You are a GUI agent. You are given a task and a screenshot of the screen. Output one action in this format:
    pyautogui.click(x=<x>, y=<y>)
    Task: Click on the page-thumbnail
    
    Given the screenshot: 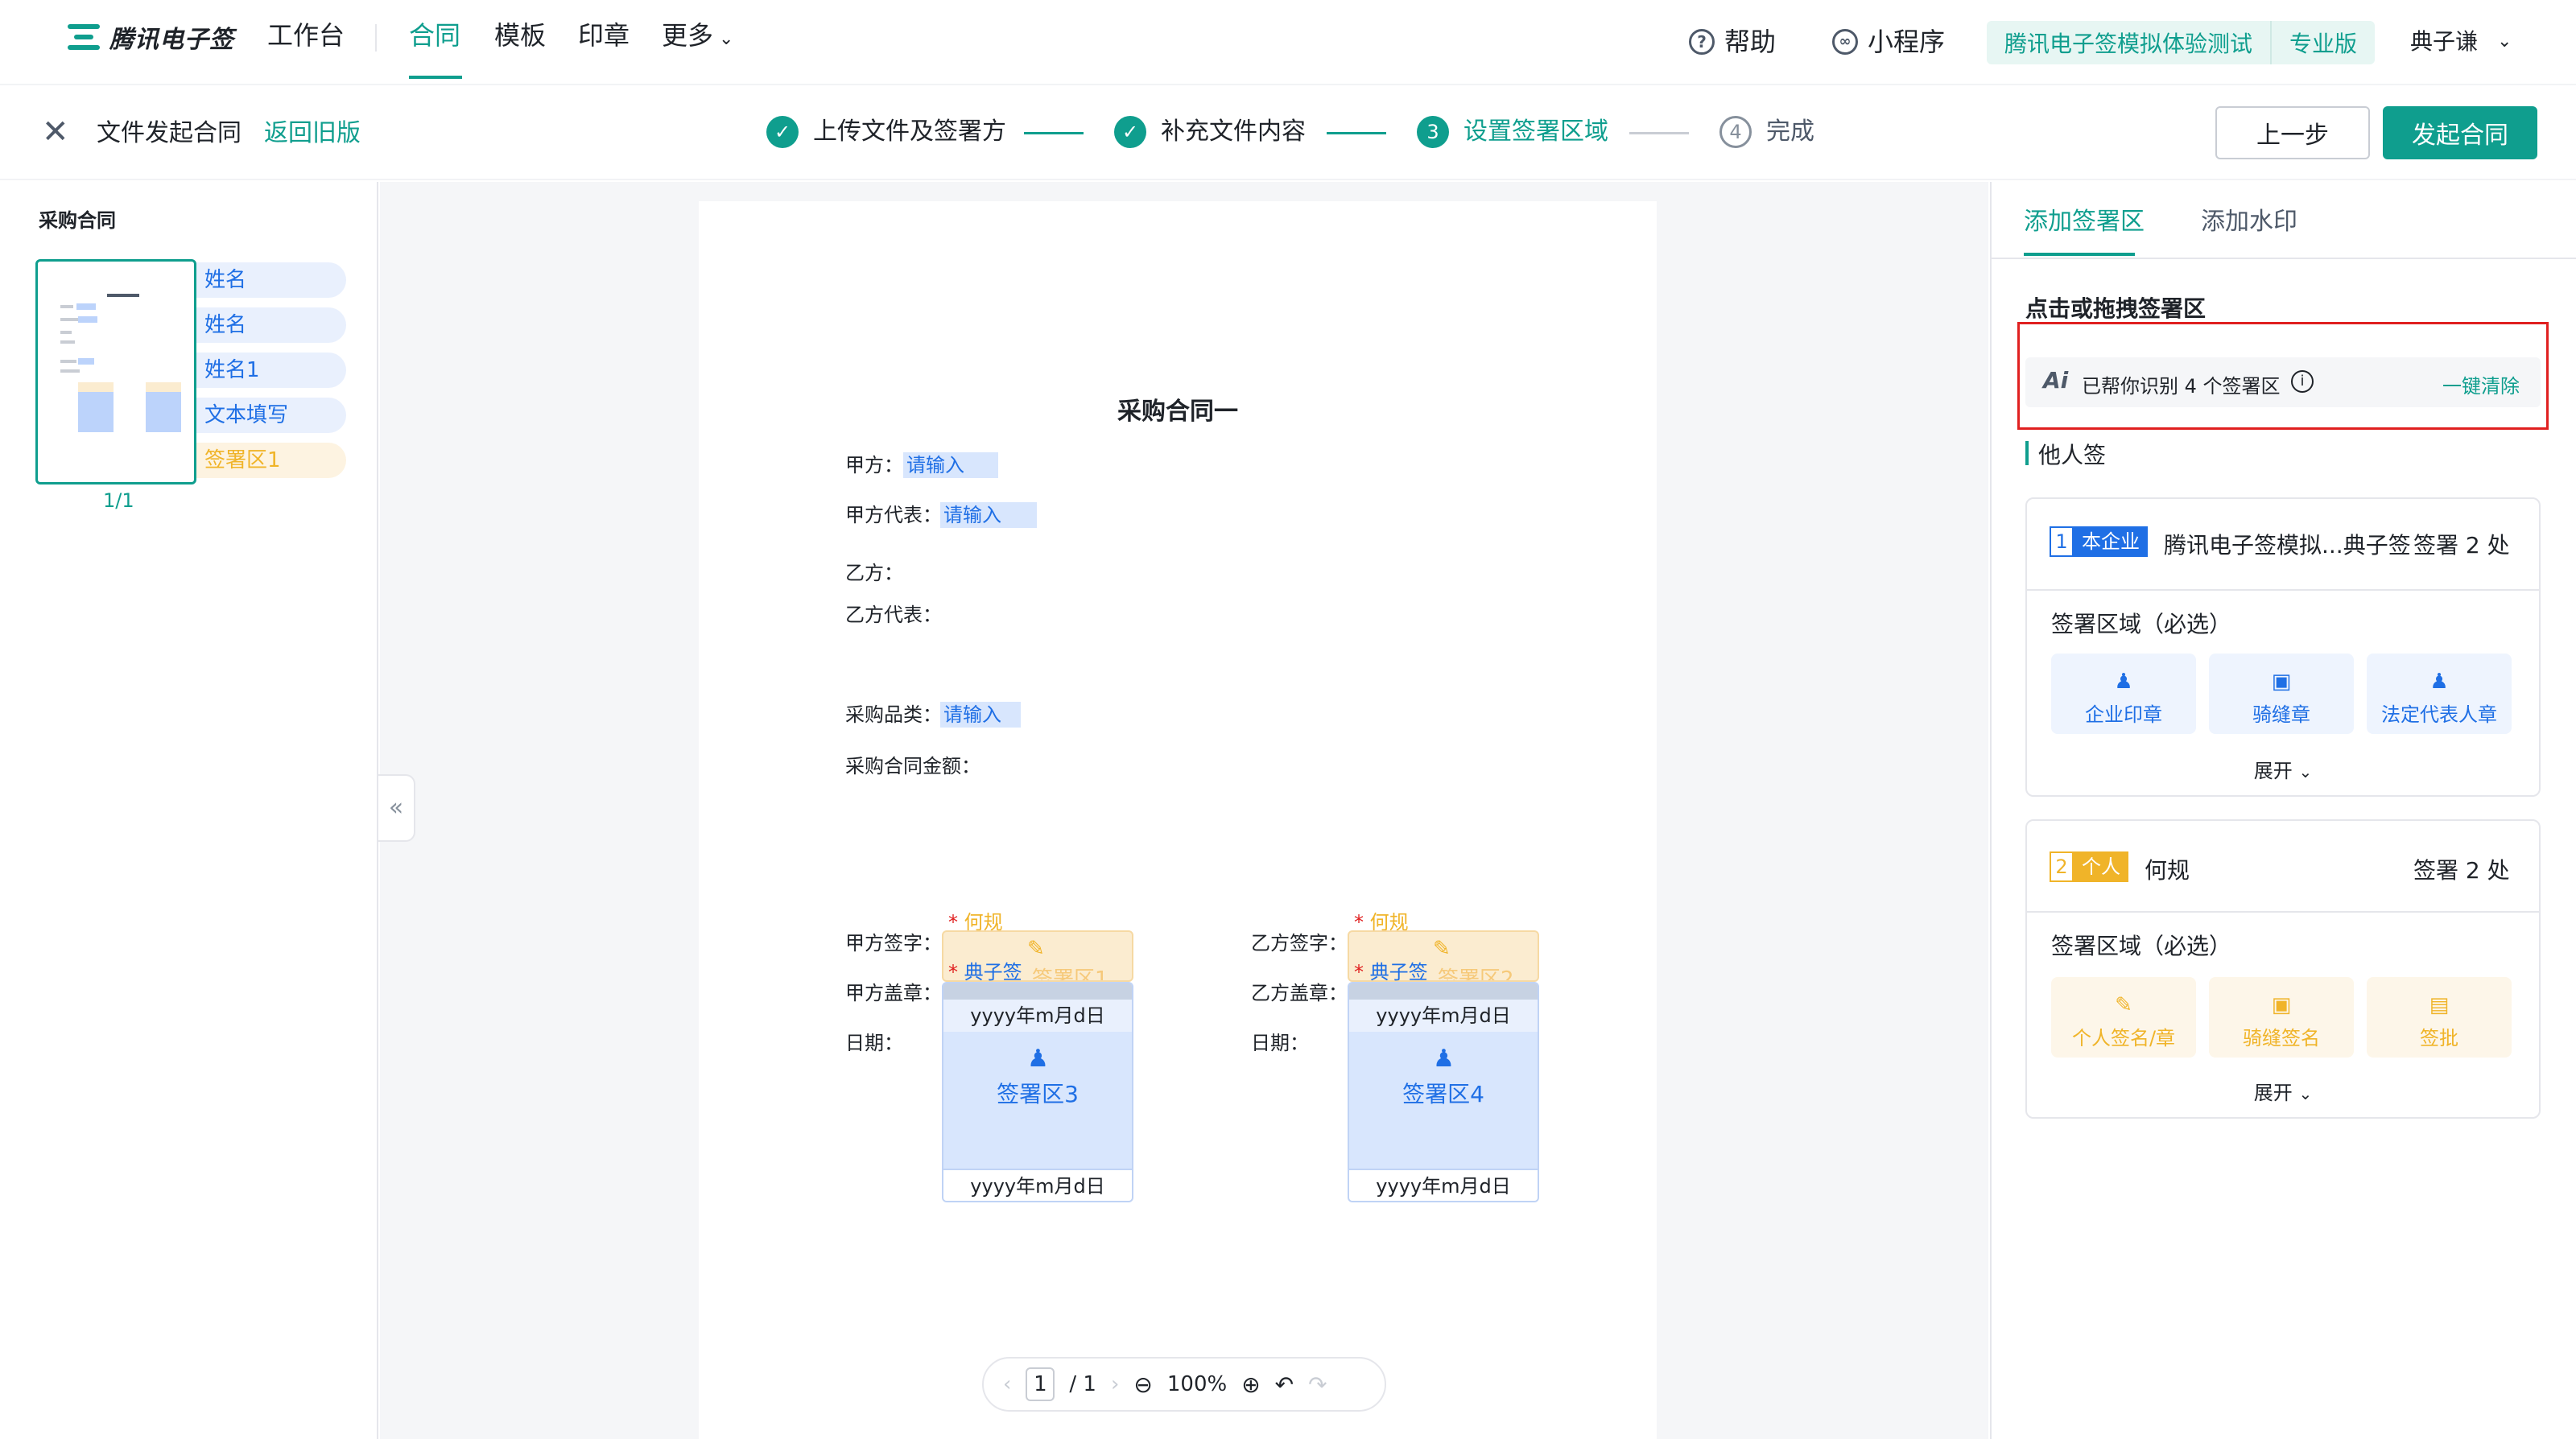 What is the action you would take?
    pyautogui.click(x=116, y=371)
    